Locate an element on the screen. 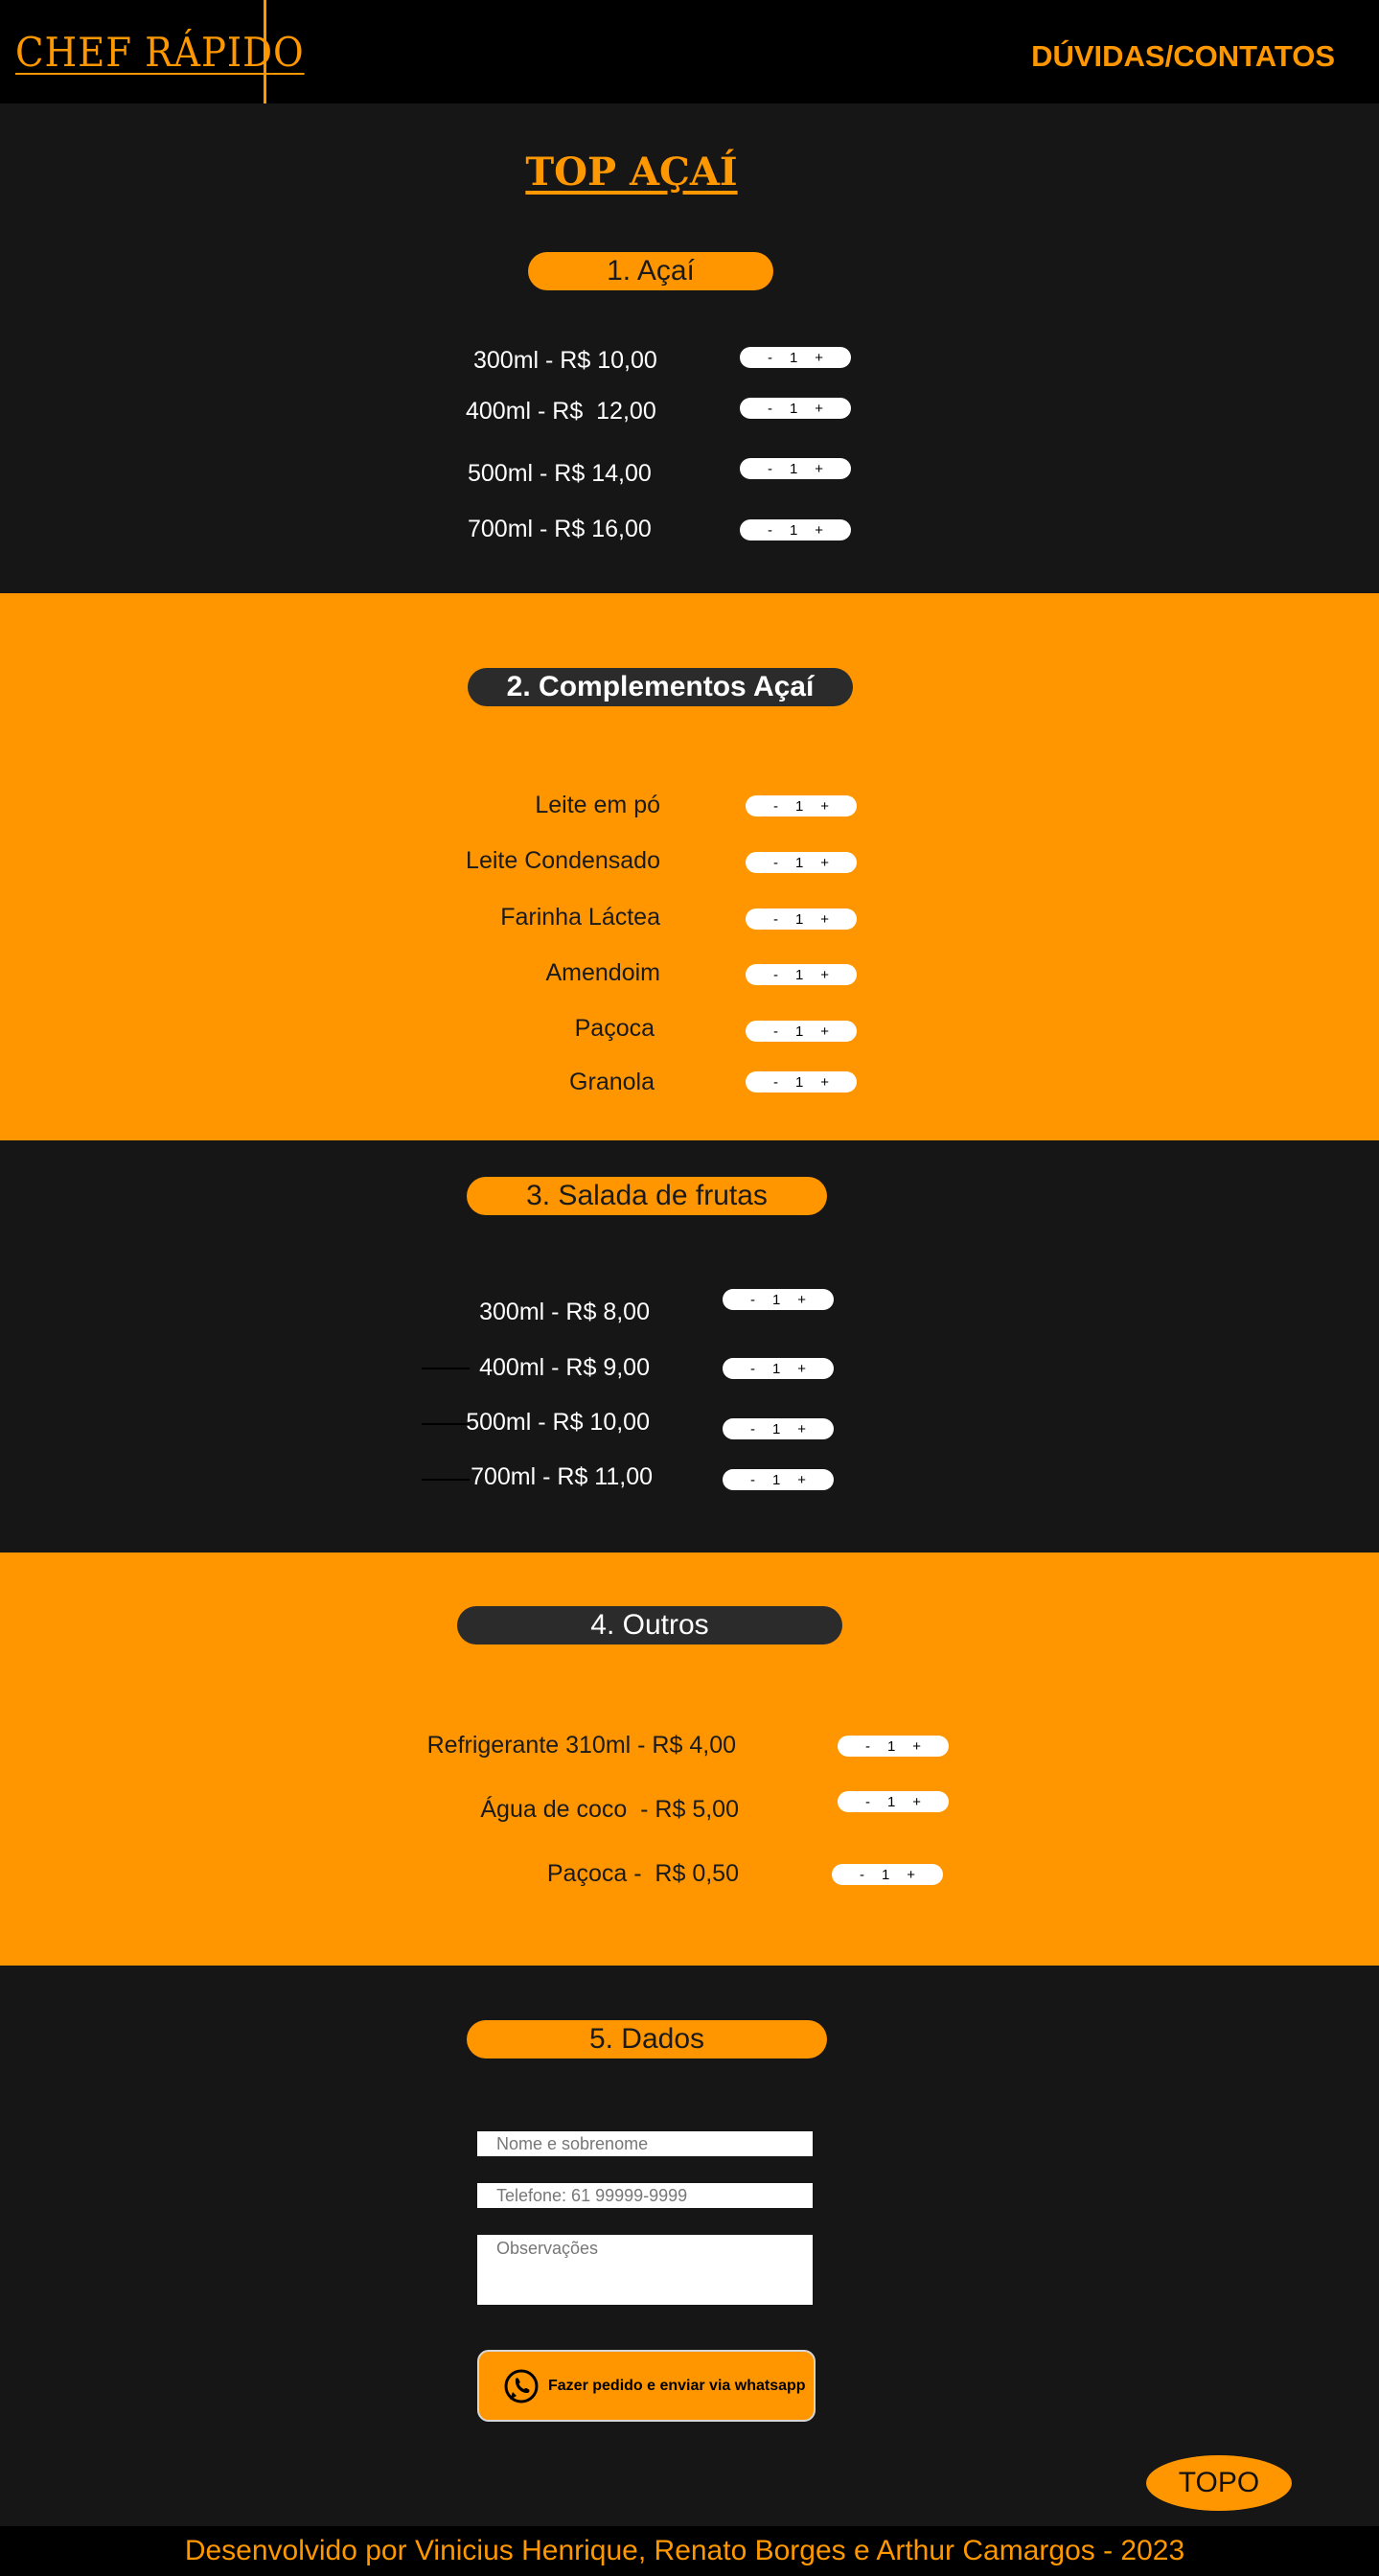  section-dados-title: 5. Dados is located at coordinates (647, 2039).